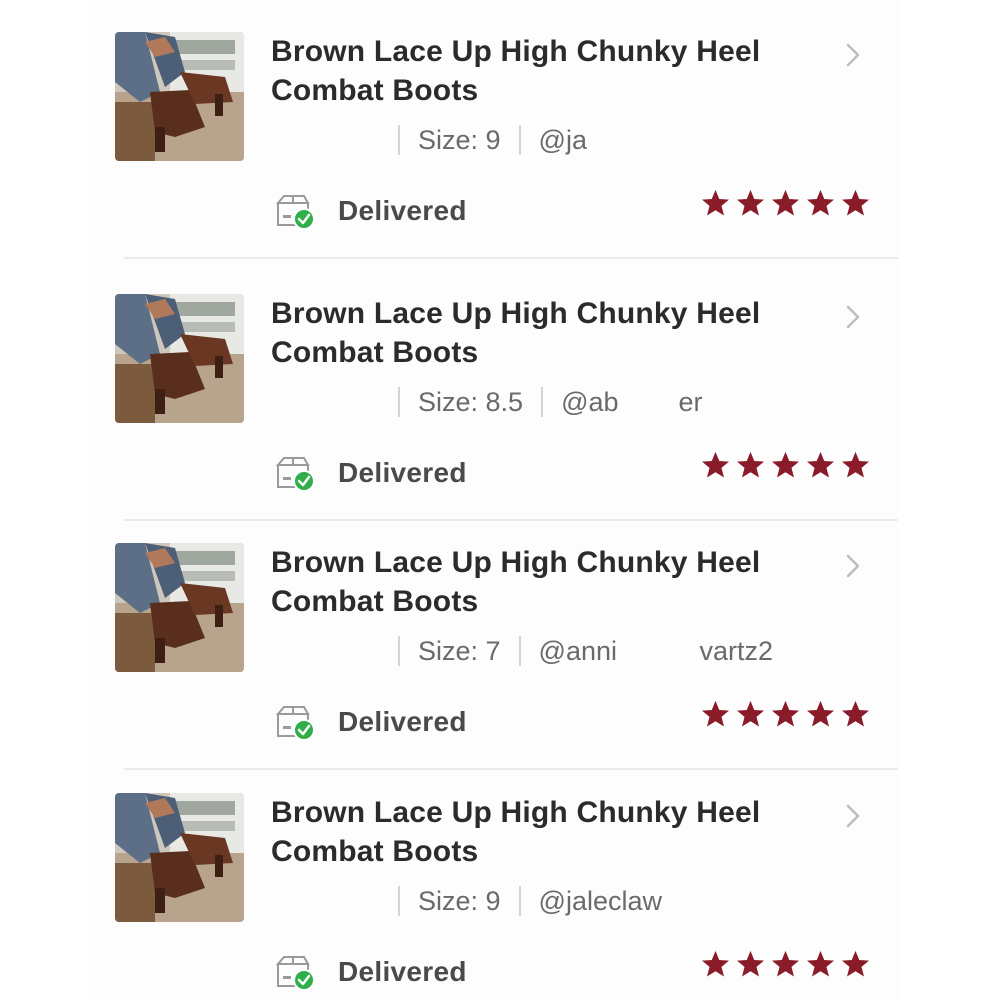 Image resolution: width=1000 pixels, height=1000 pixels. What do you see at coordinates (511, 258) in the screenshot?
I see `divider` at bounding box center [511, 258].